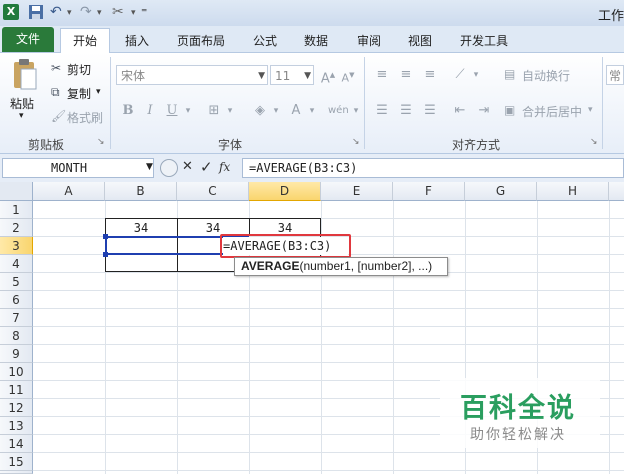  I want to click on chevron-down-icon: ▼, so click(149, 167).